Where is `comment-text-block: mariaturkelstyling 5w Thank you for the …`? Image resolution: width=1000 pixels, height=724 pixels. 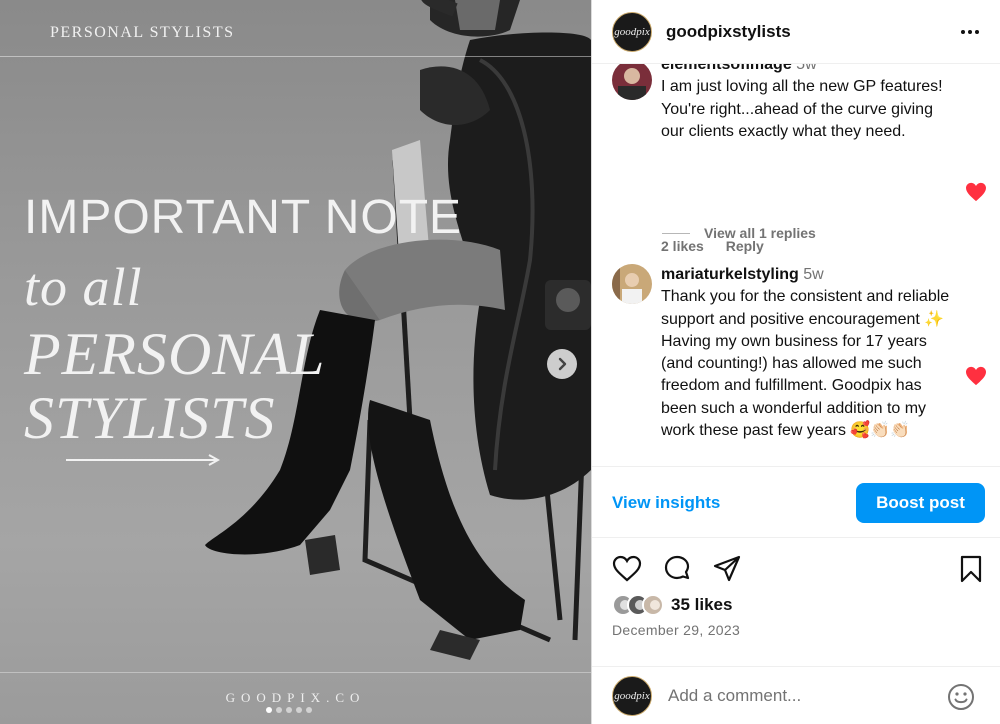
comment-text-block: mariaturkelstyling 5w Thank you for the … is located at coordinates (809, 353).